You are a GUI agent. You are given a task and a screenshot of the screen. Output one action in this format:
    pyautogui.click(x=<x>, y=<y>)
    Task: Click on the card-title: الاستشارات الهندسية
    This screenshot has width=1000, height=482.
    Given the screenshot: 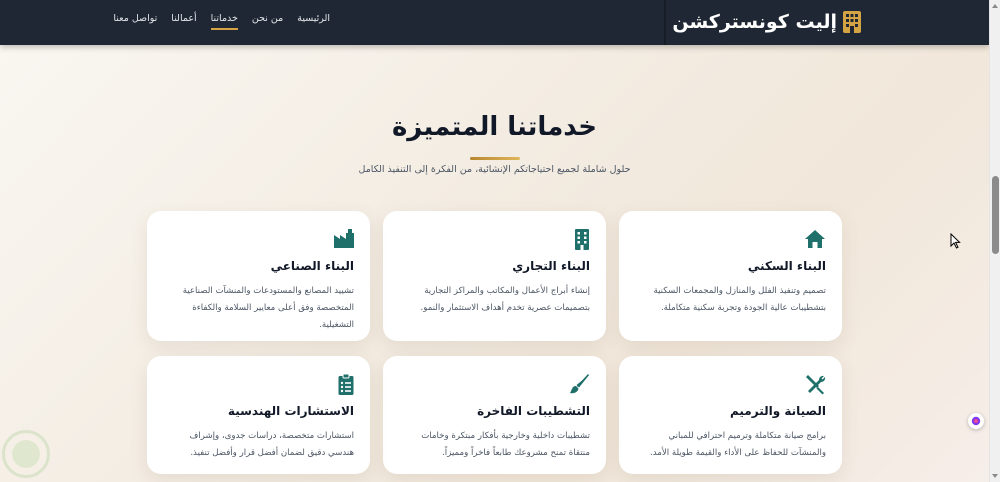 What is the action you would take?
    pyautogui.click(x=290, y=411)
    